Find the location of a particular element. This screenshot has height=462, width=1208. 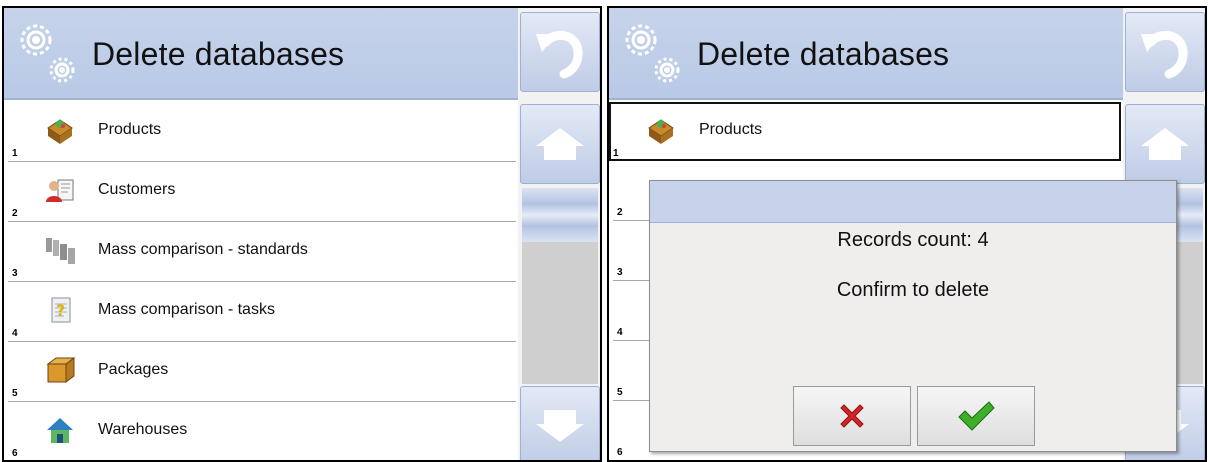

list-item-customers: Customers 2 is located at coordinates (262, 192).